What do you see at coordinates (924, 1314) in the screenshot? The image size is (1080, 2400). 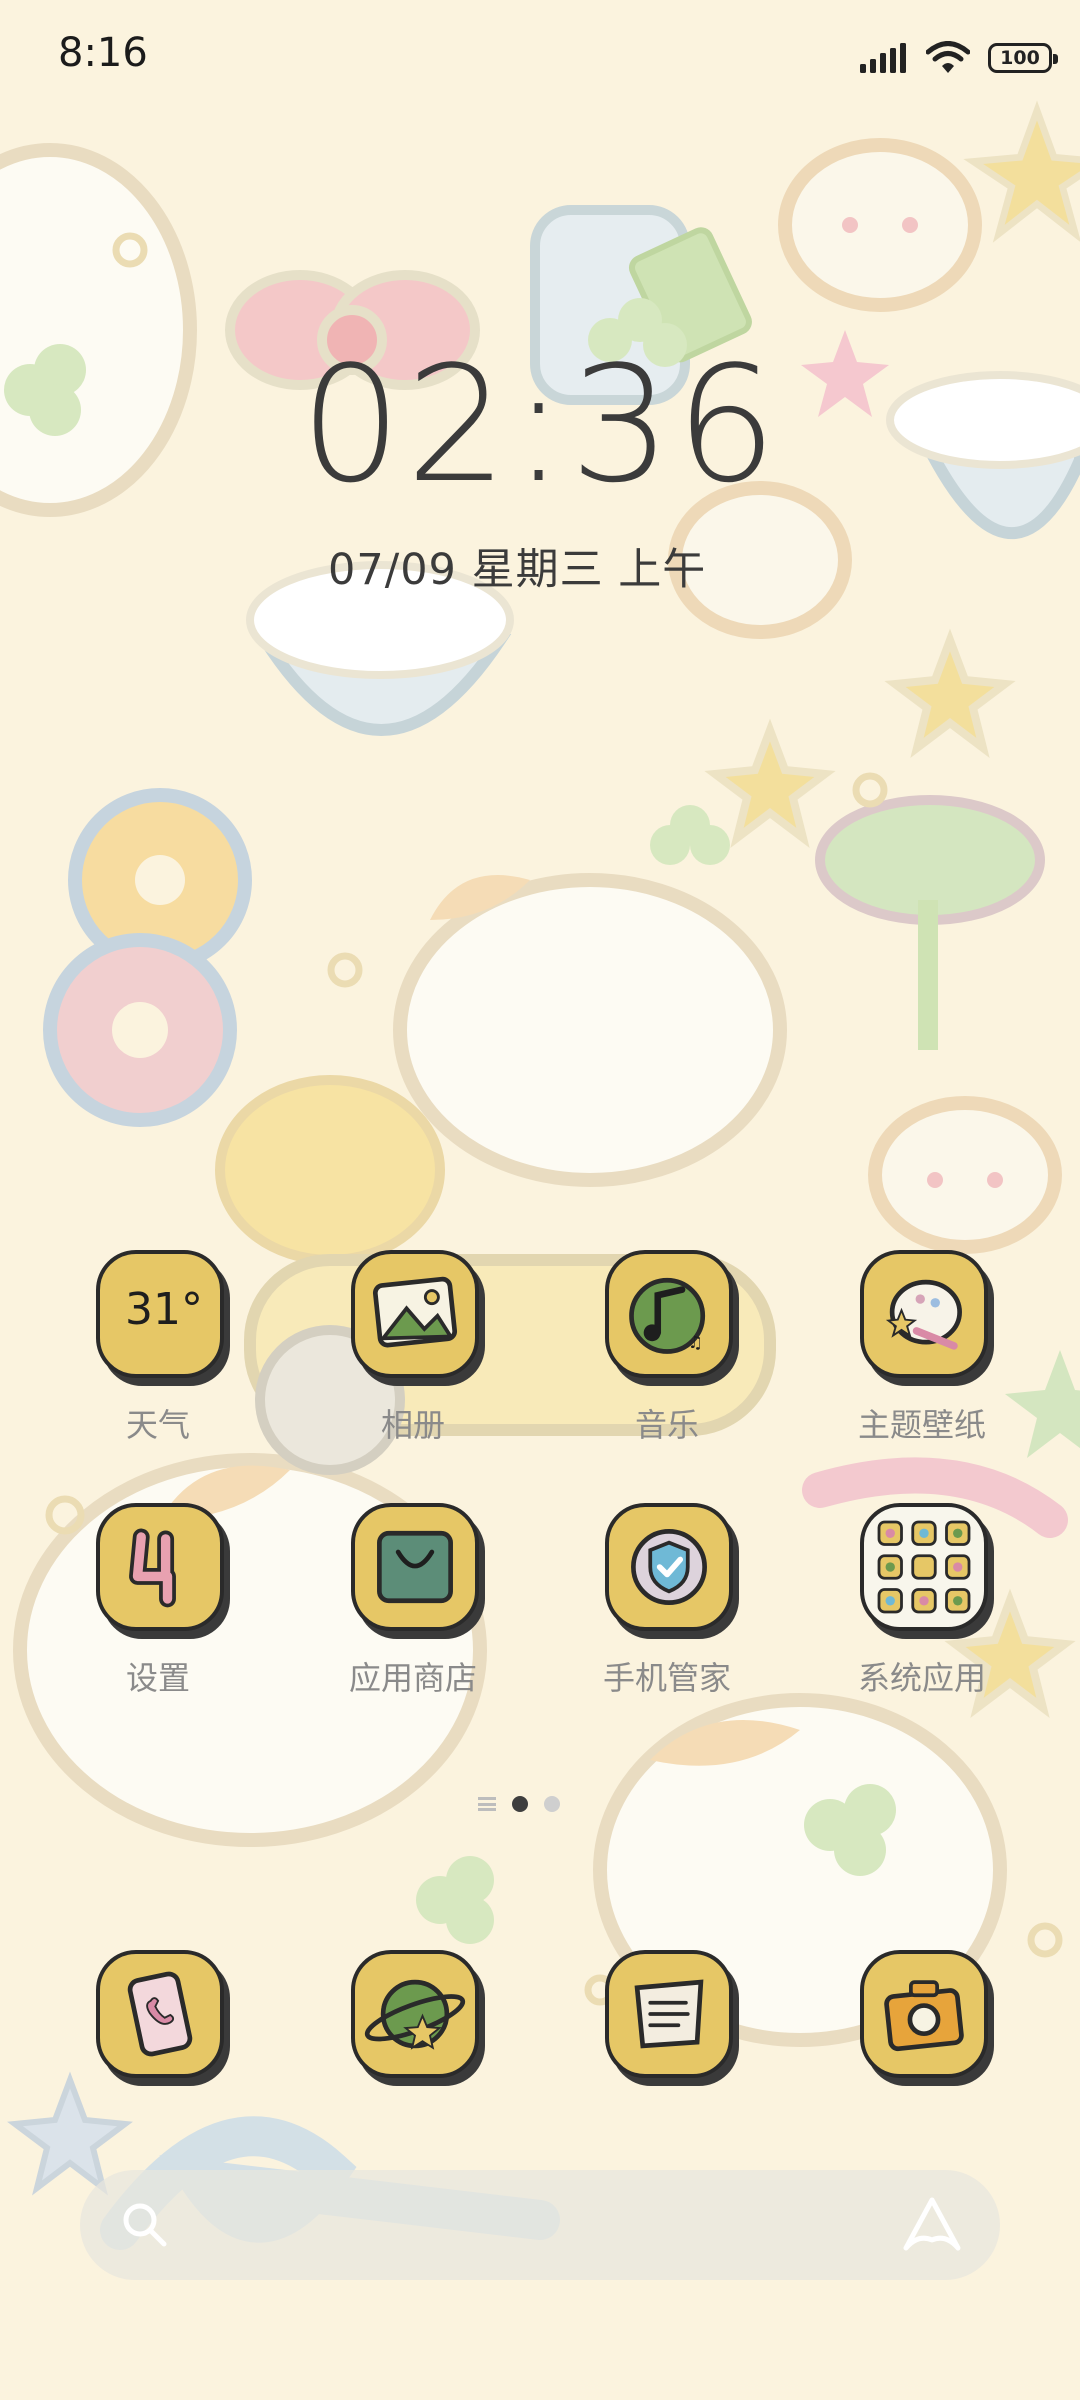 I see `themes-icon` at bounding box center [924, 1314].